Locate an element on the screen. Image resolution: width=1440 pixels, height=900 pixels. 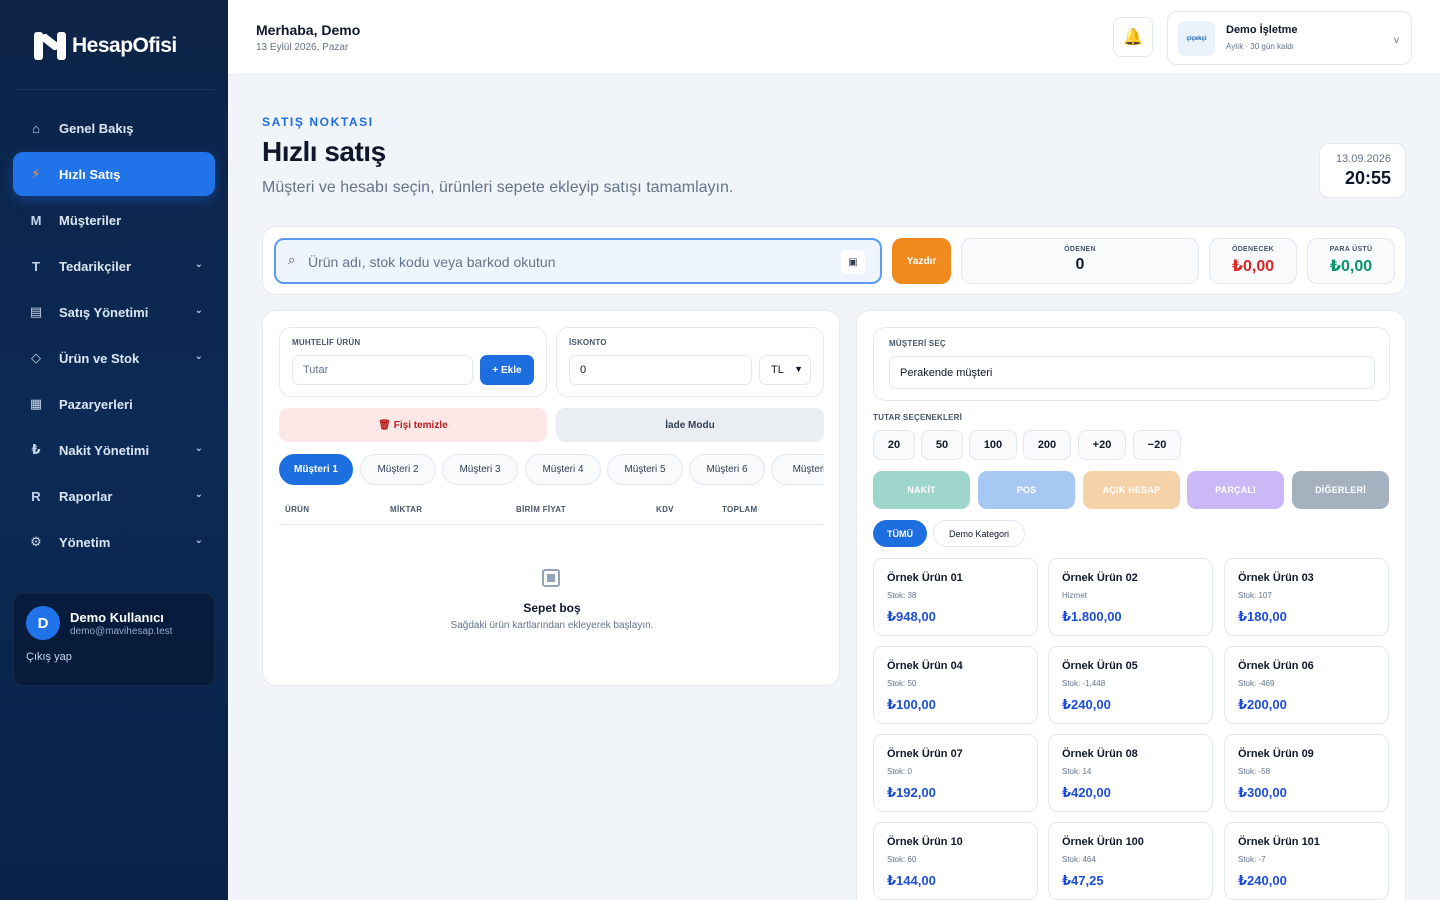
amount-button-100: 100 is located at coordinates (993, 445).